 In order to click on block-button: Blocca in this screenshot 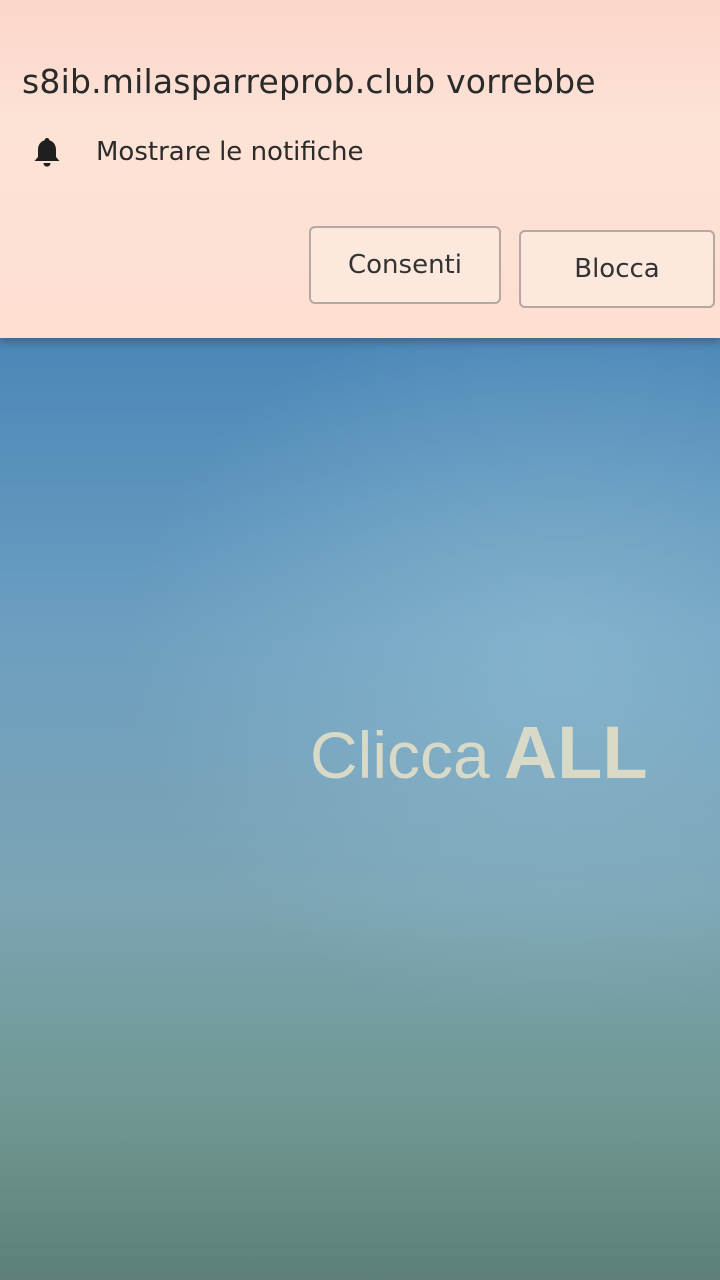, I will do `click(617, 269)`.